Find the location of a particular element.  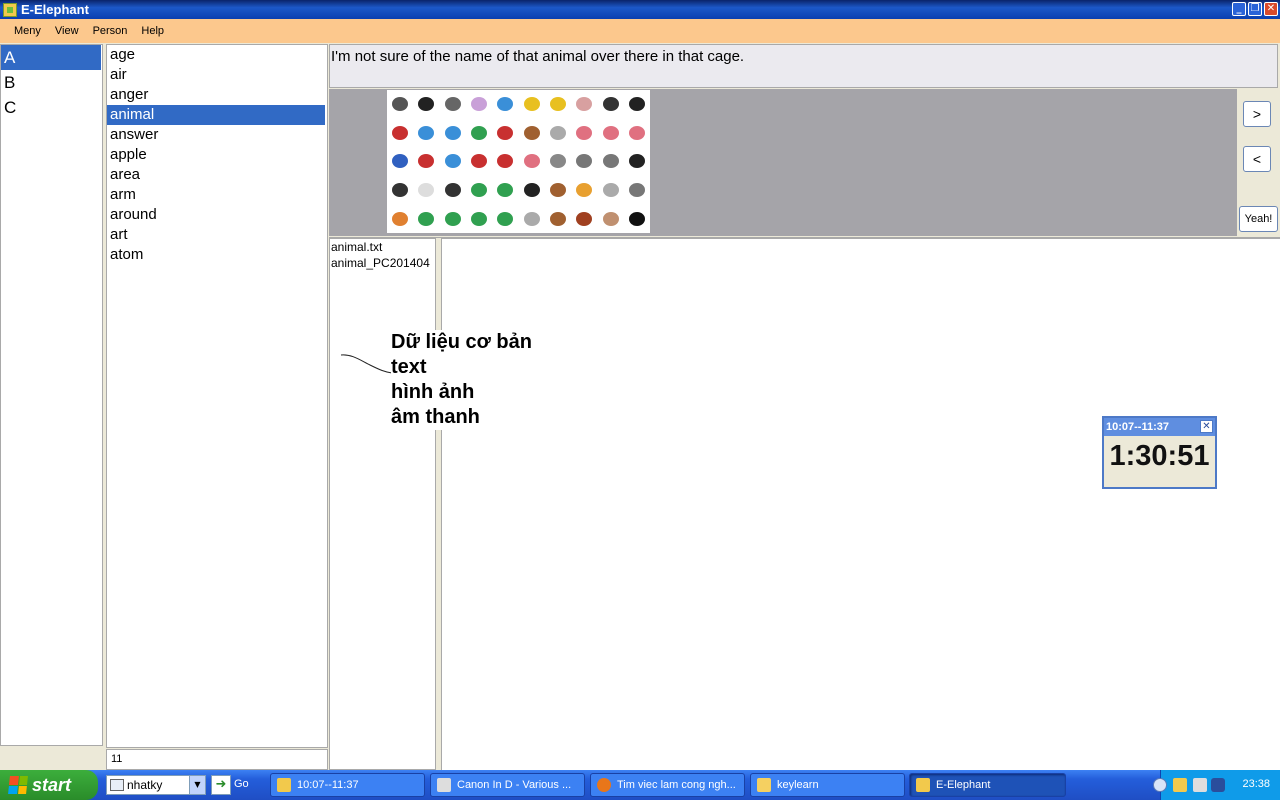

annotation-line-3: hình ảnh is located at coordinates (433, 392).